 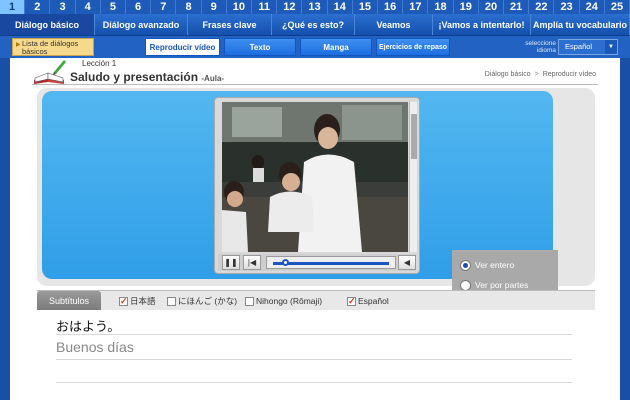 I want to click on lesson-number: Lección 1, so click(x=99, y=63).